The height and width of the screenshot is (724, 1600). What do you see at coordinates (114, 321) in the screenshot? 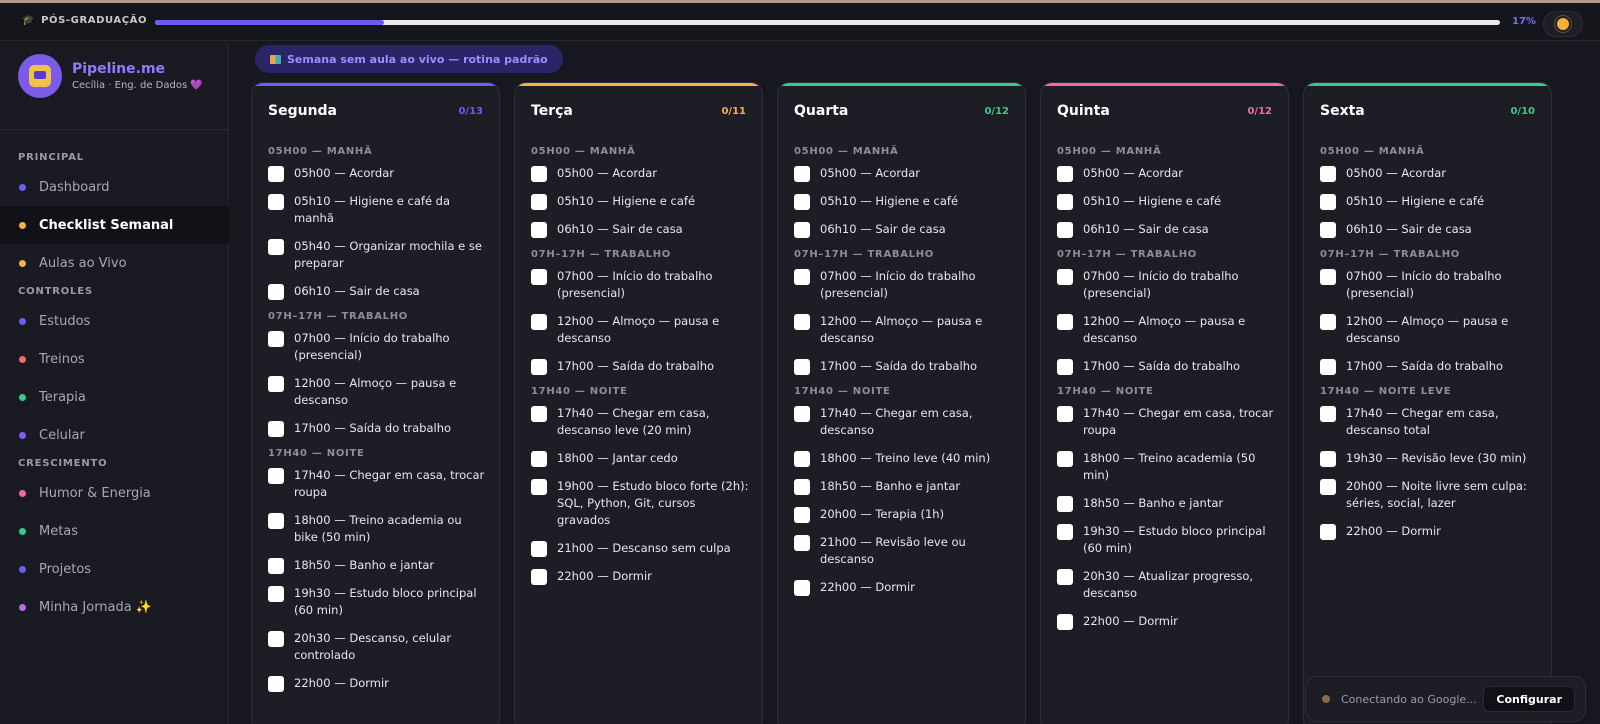
I see `sidebar-item-estudos: Estudos` at bounding box center [114, 321].